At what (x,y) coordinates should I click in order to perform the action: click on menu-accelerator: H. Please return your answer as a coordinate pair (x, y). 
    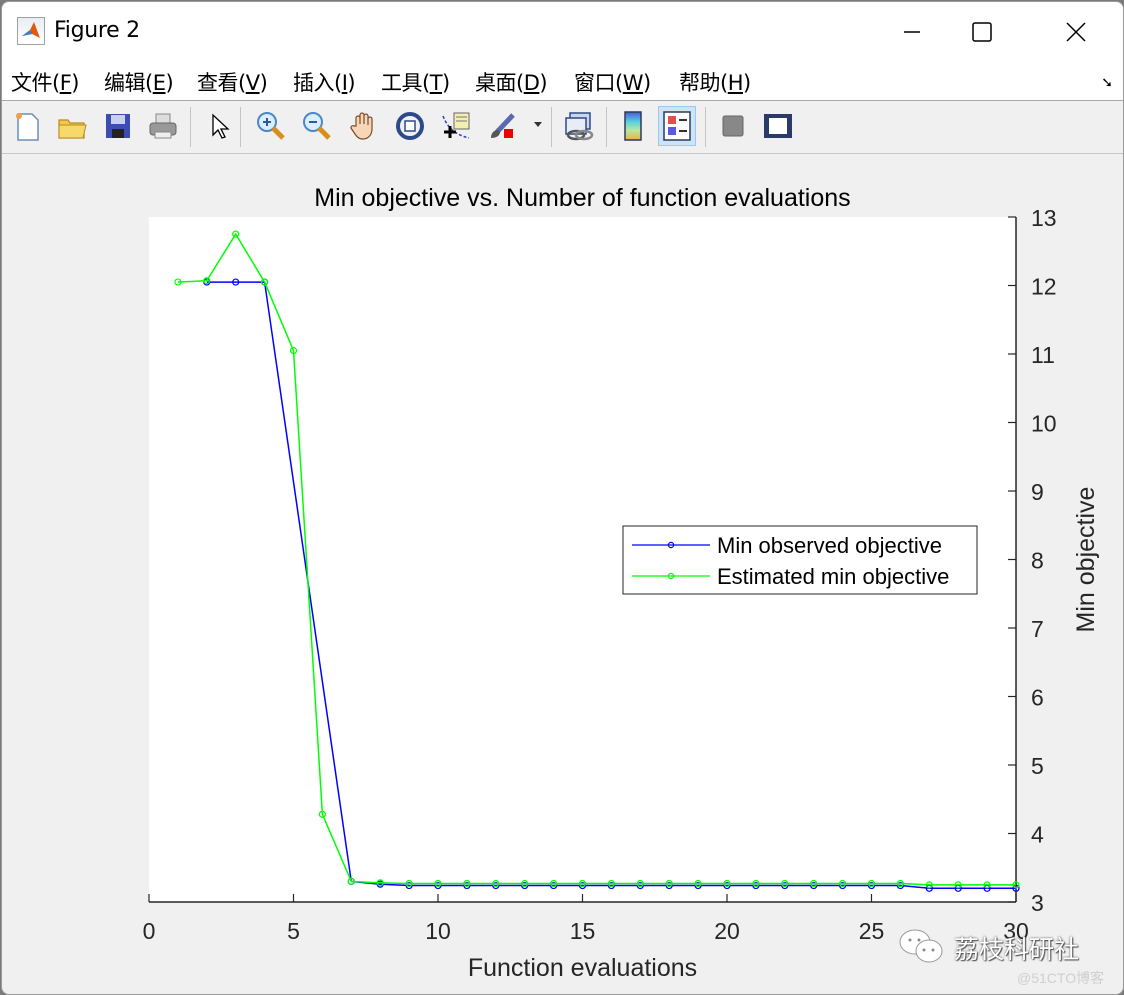
    Looking at the image, I should click on (735, 83).